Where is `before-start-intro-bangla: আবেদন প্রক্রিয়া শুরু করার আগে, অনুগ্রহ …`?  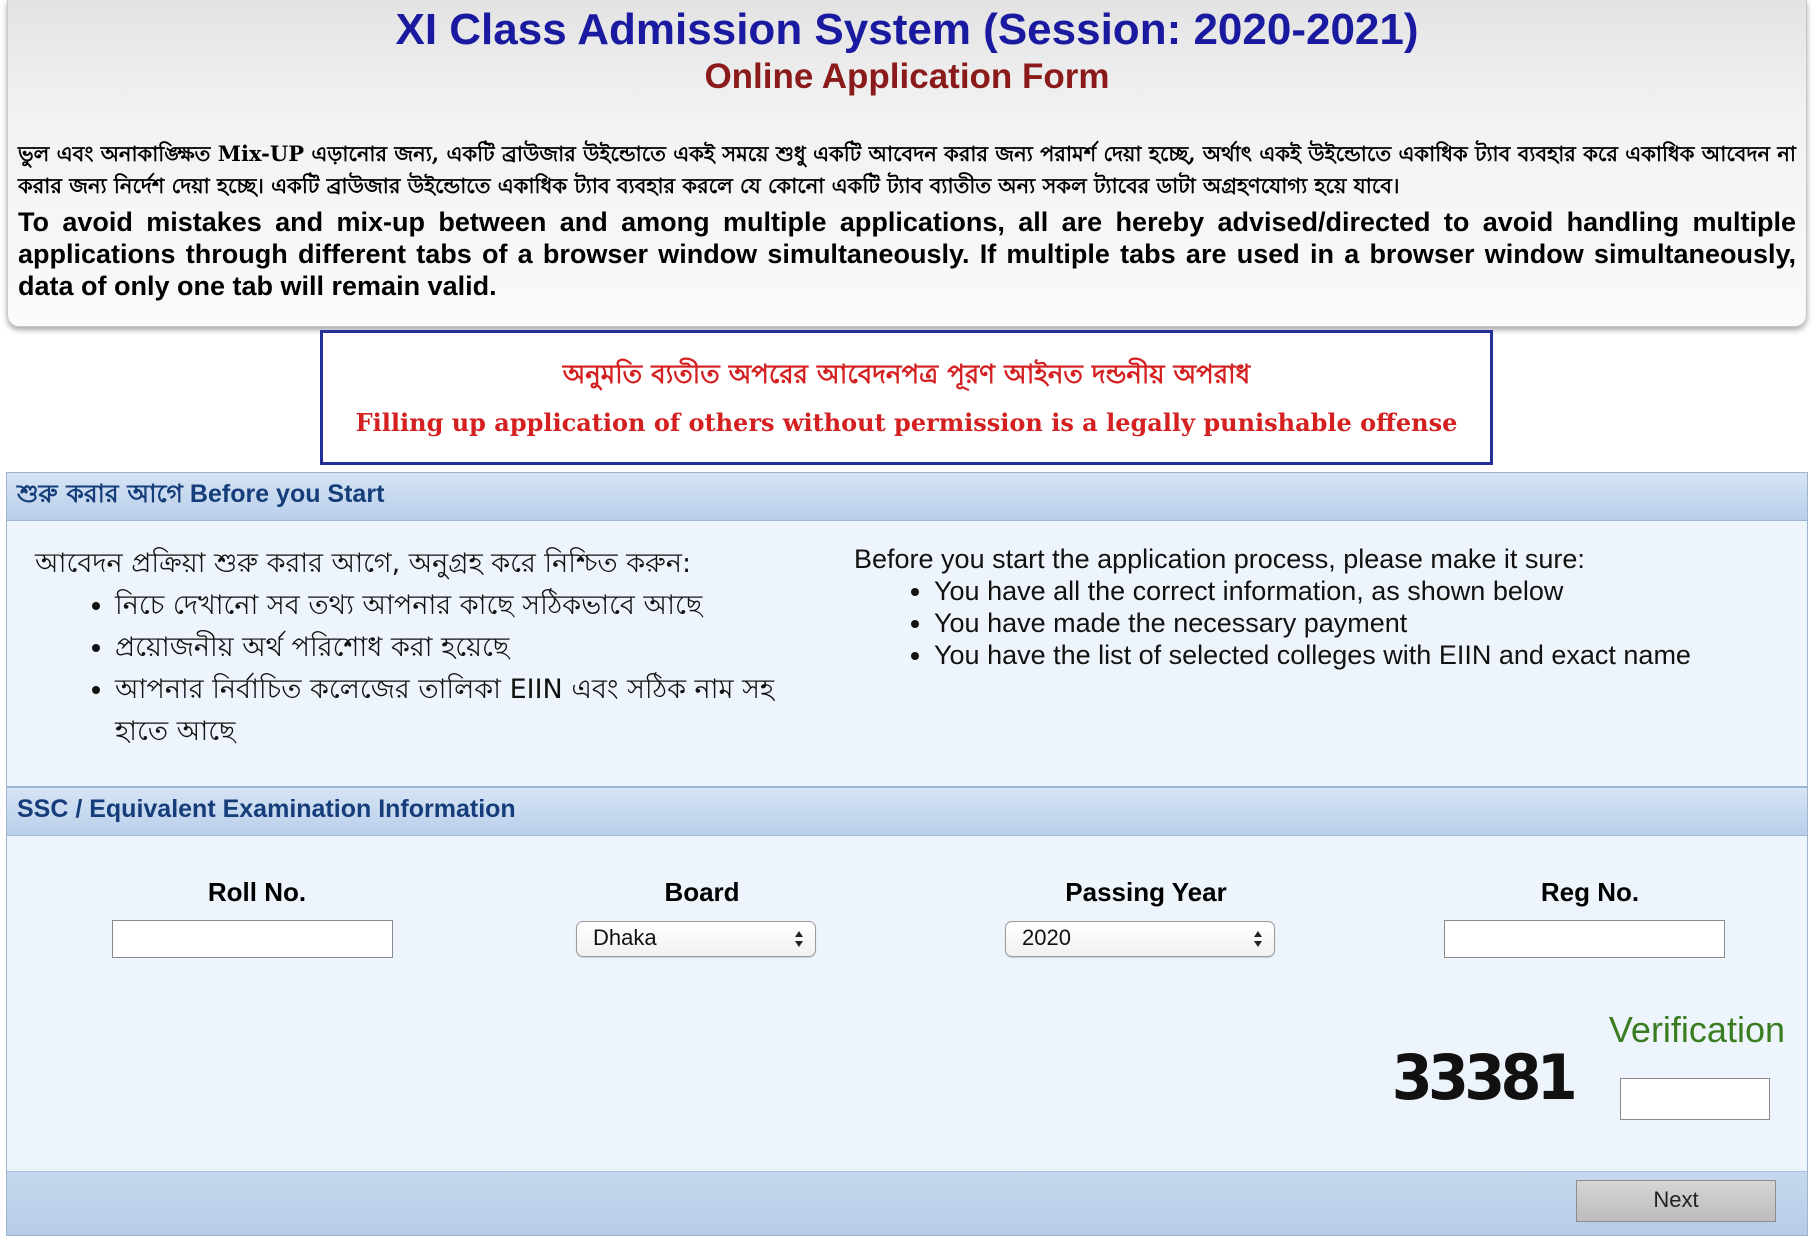
before-start-intro-bangla: আবেদন প্রক্রিয়া শুরু করার আগে, অনুগ্রহ … is located at coordinates (363, 563).